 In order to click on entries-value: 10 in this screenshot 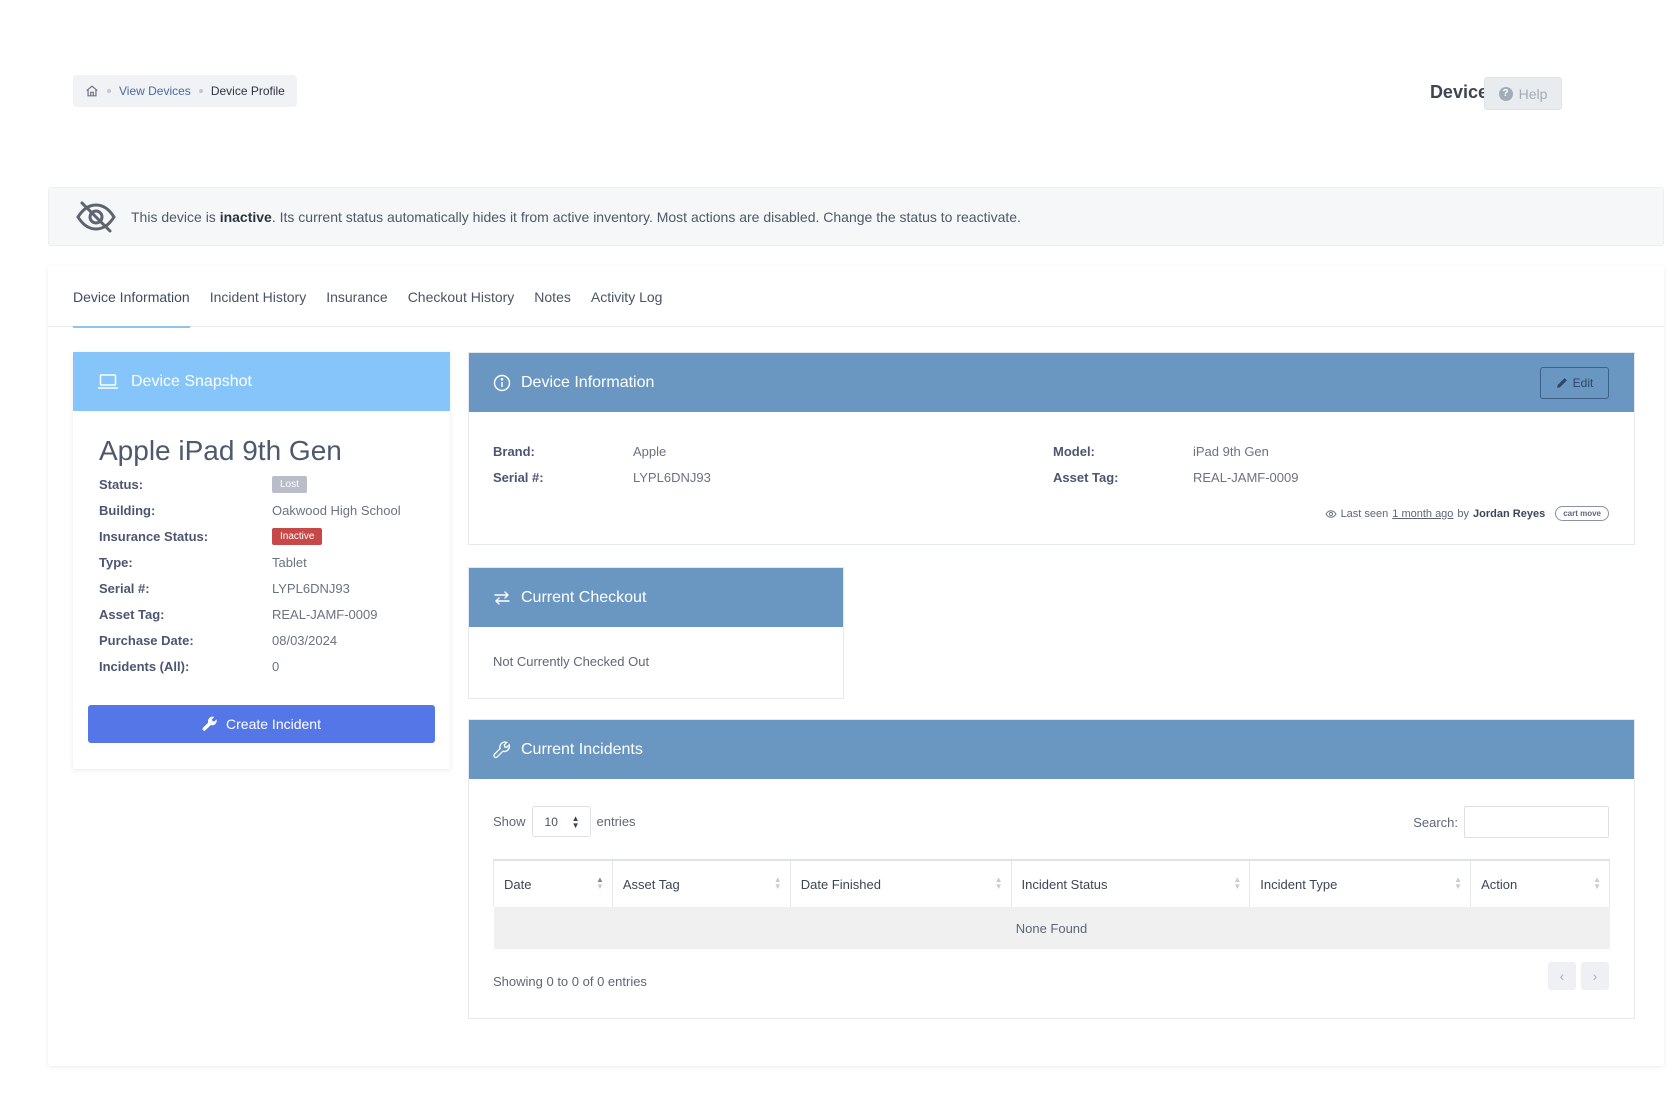, I will do `click(551, 821)`.